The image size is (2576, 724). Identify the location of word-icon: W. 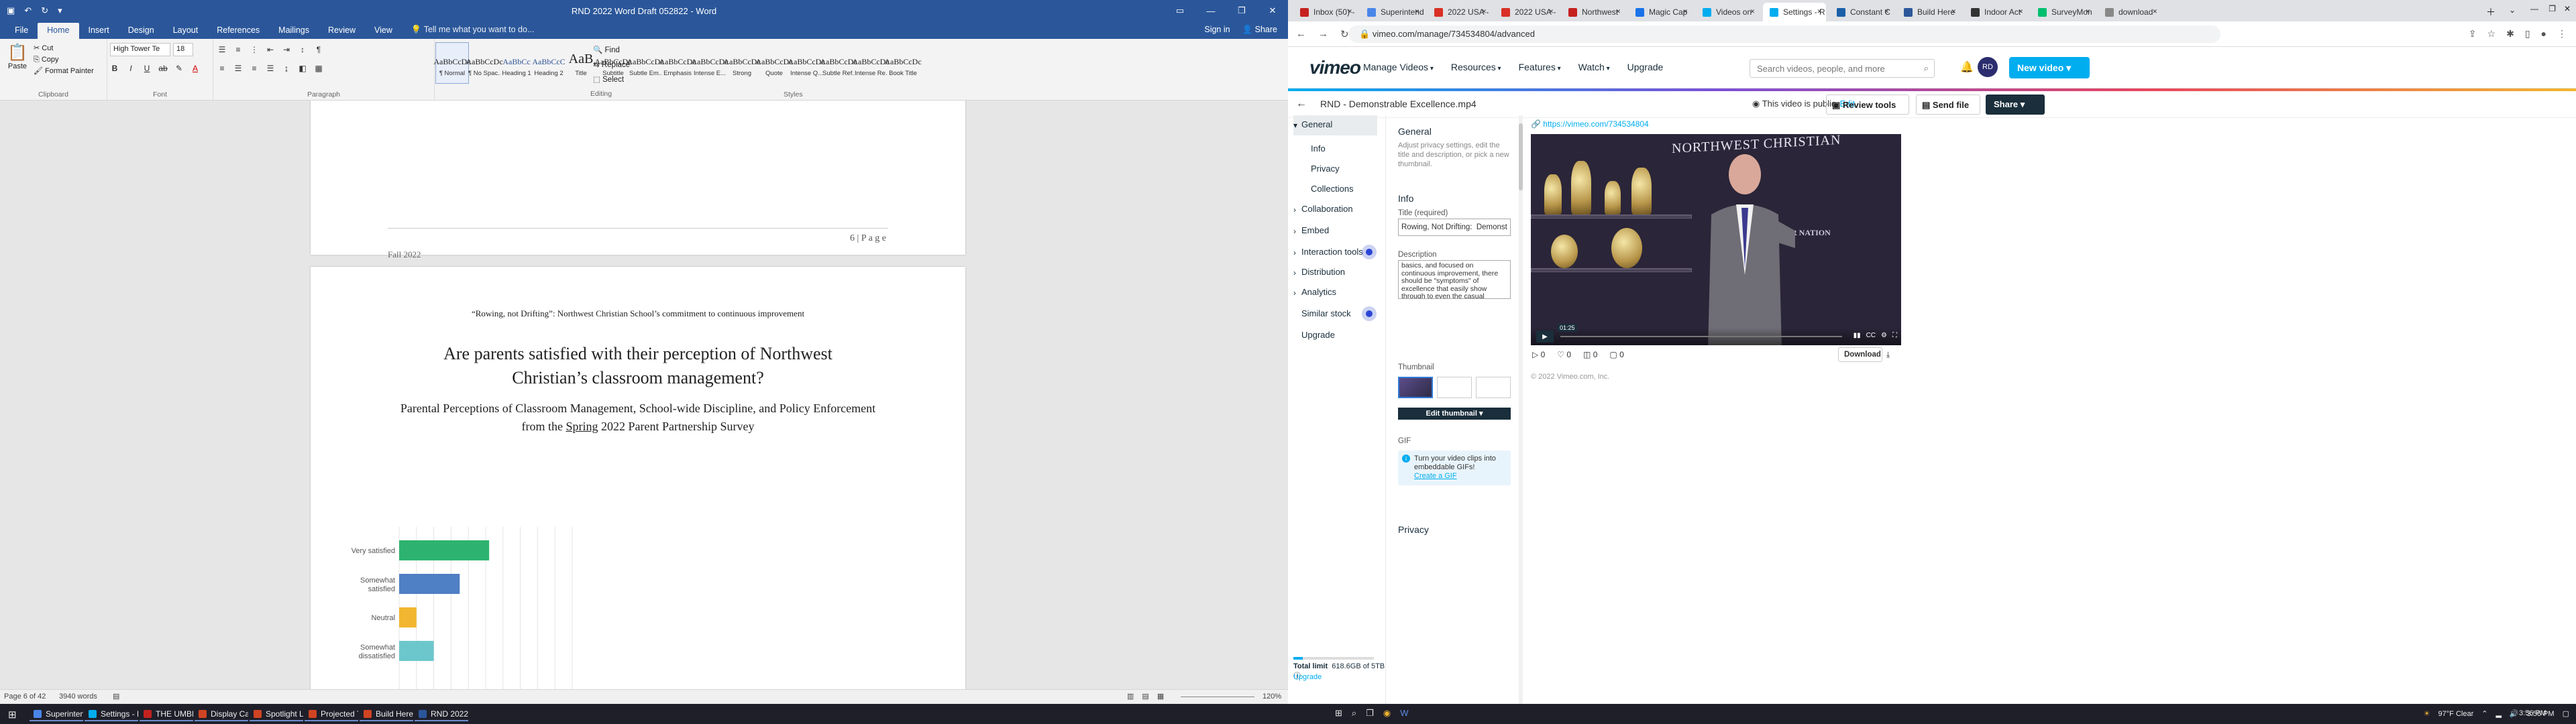
(1404, 713).